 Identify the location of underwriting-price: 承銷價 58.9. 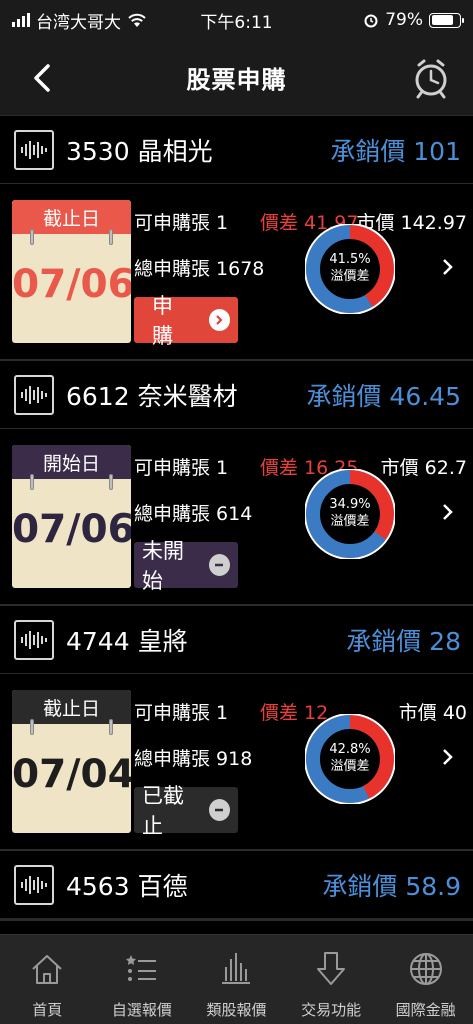
(391, 886).